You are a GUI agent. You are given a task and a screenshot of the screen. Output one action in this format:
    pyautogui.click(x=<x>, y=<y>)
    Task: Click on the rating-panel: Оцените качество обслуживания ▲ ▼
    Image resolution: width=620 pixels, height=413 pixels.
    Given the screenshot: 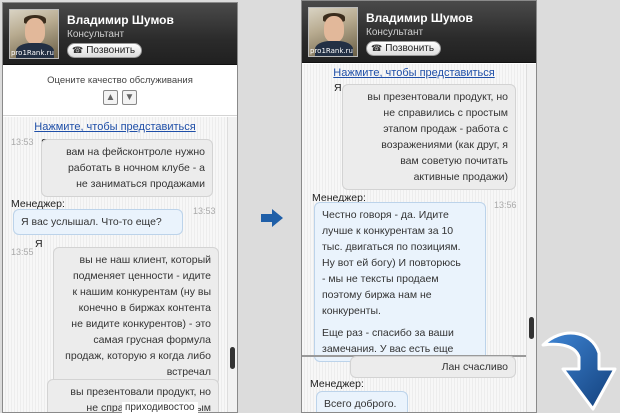 What is the action you would take?
    pyautogui.click(x=120, y=91)
    